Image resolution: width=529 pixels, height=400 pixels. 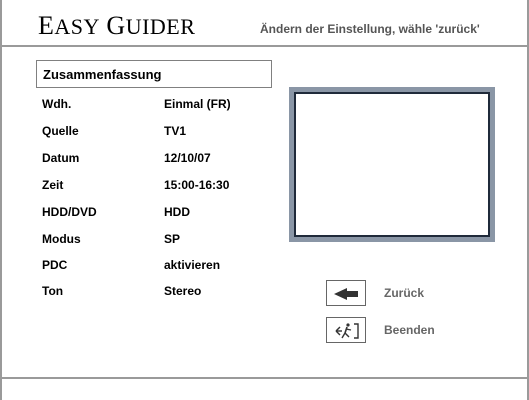 What do you see at coordinates (46, 25) in the screenshot?
I see `brand-letter-e: E` at bounding box center [46, 25].